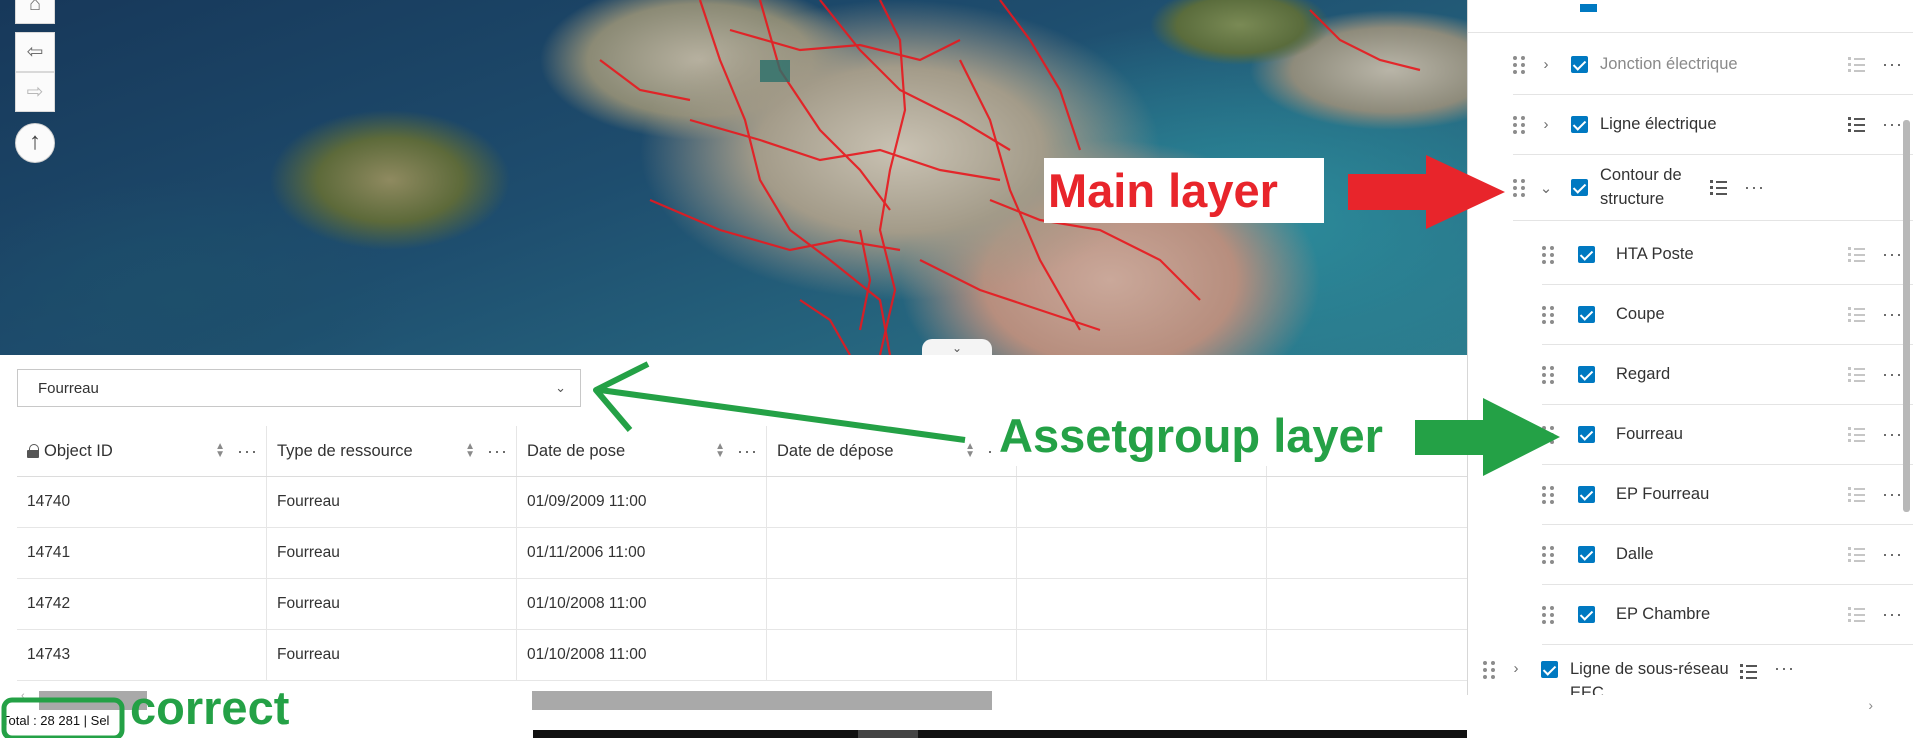 The image size is (1913, 738). What do you see at coordinates (1727, 615) in the screenshot?
I see `sublayer-item-ep-chambre: EP Chambre ···` at bounding box center [1727, 615].